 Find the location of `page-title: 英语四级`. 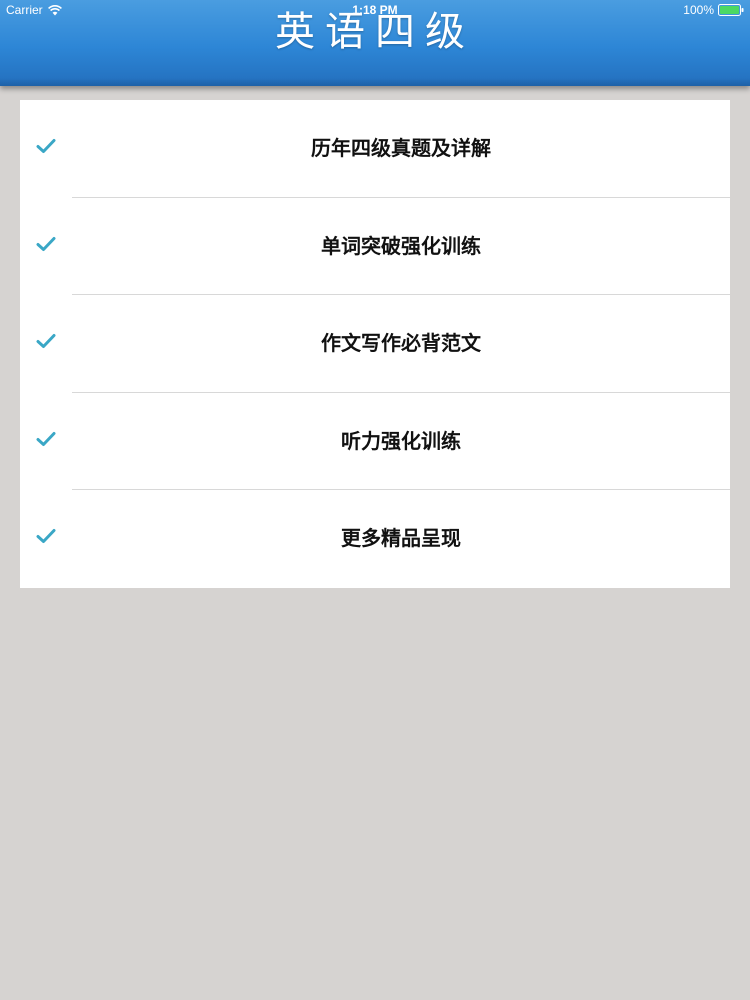

page-title: 英语四级 is located at coordinates (375, 32).